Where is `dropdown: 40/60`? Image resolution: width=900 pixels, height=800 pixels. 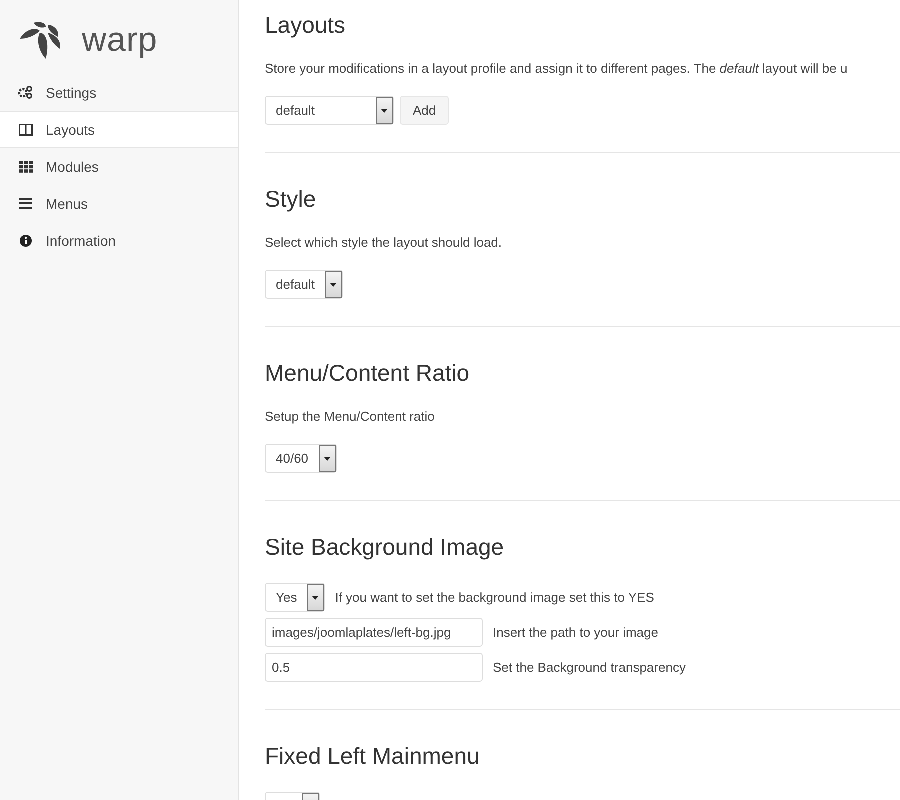 dropdown: 40/60 is located at coordinates (301, 458).